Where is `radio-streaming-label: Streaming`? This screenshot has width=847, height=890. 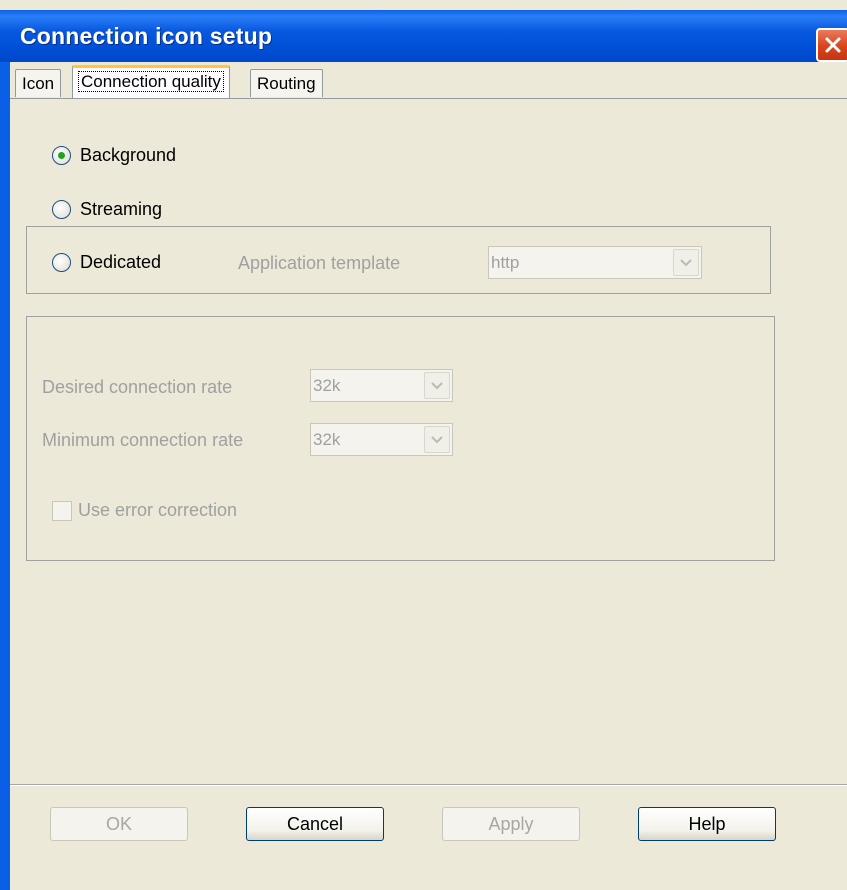
radio-streaming-label: Streaming is located at coordinates (121, 209).